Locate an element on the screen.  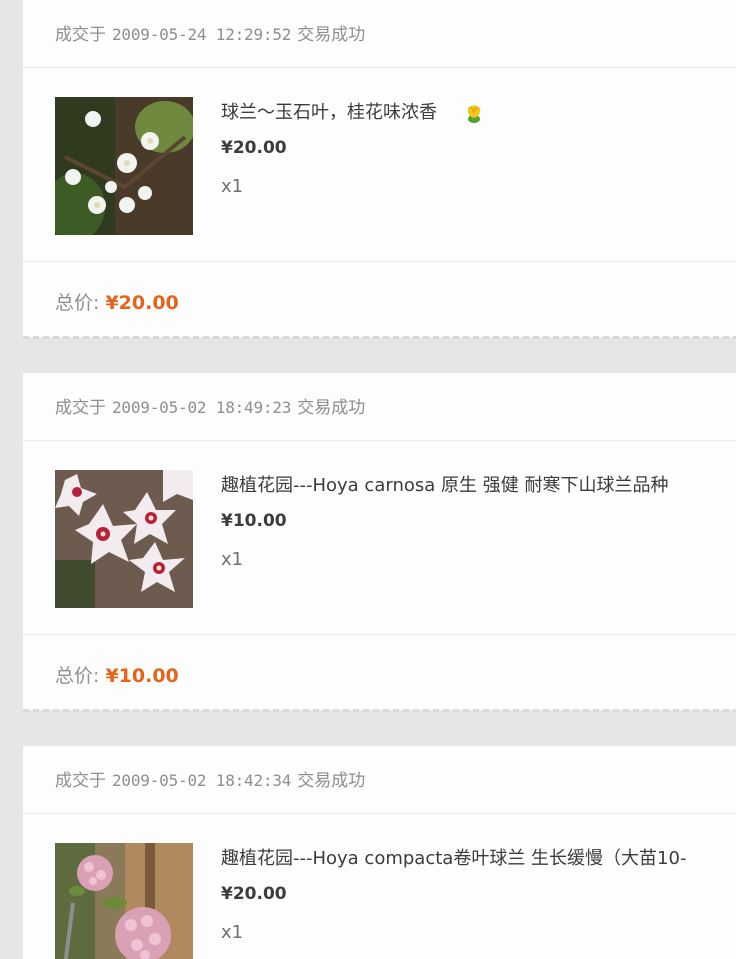
left-gutter is located at coordinates (11, 479).